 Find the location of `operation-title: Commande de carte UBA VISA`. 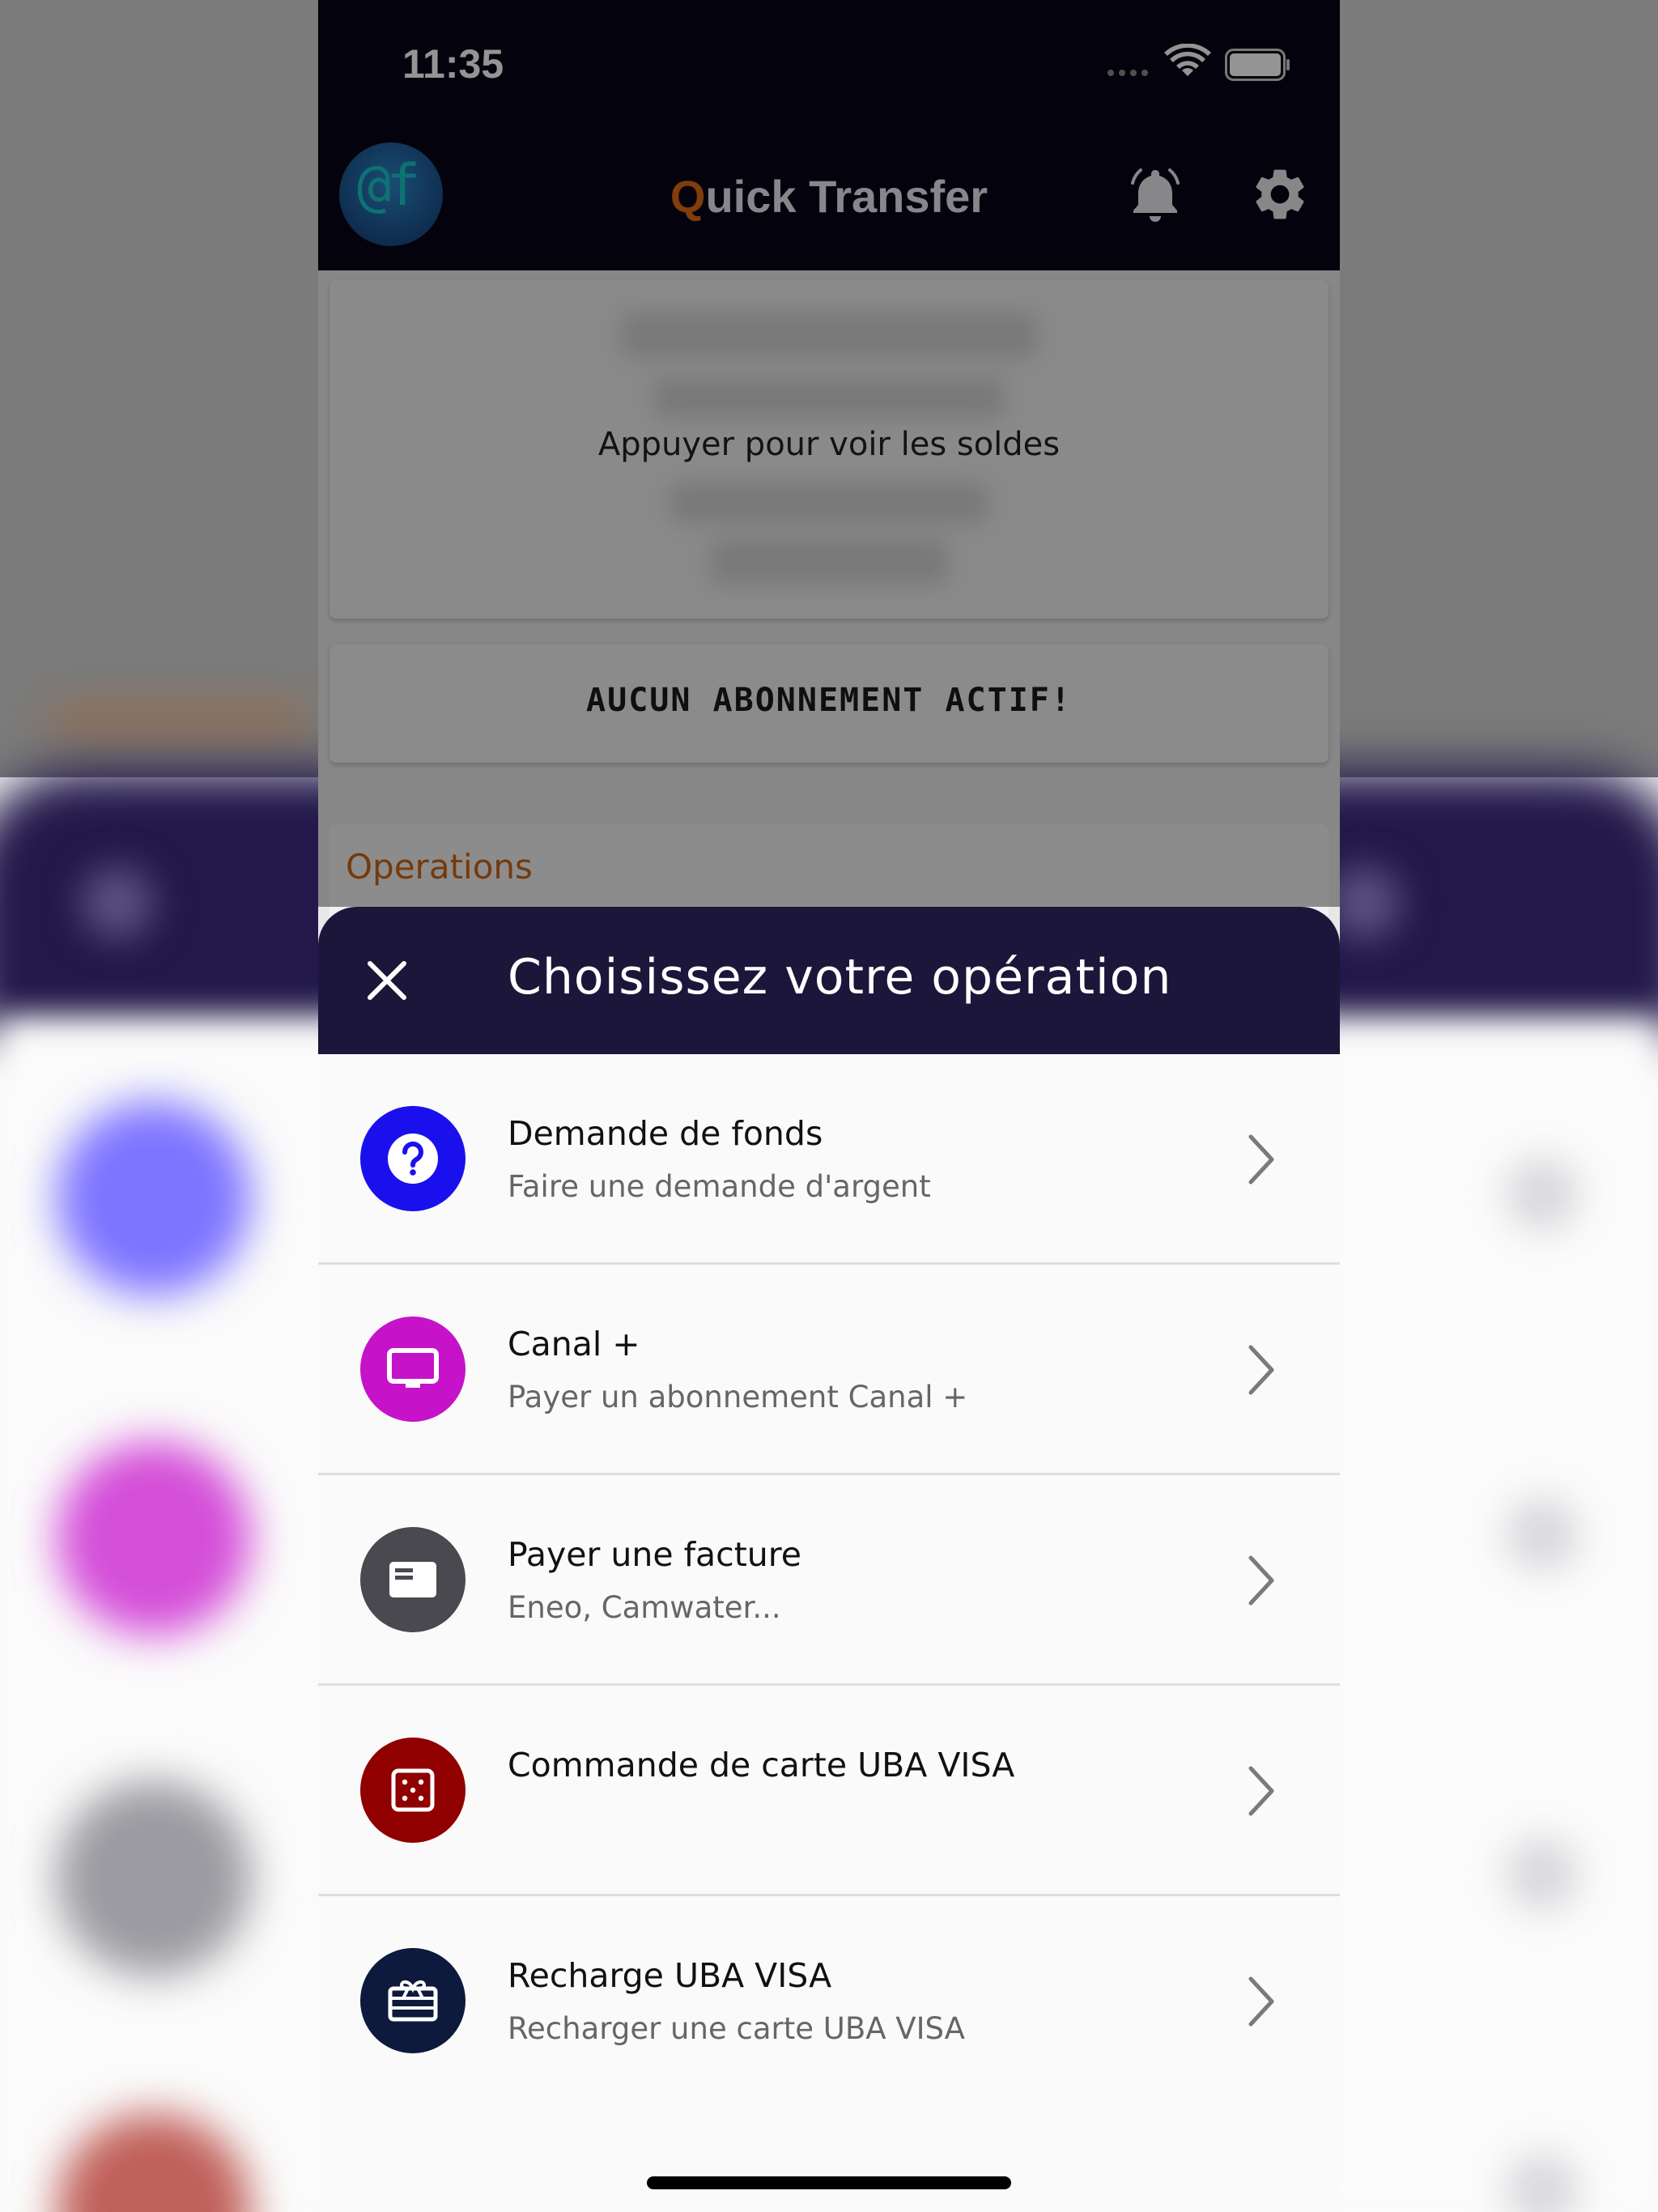

operation-title: Commande de carte UBA VISA is located at coordinates (761, 1765).